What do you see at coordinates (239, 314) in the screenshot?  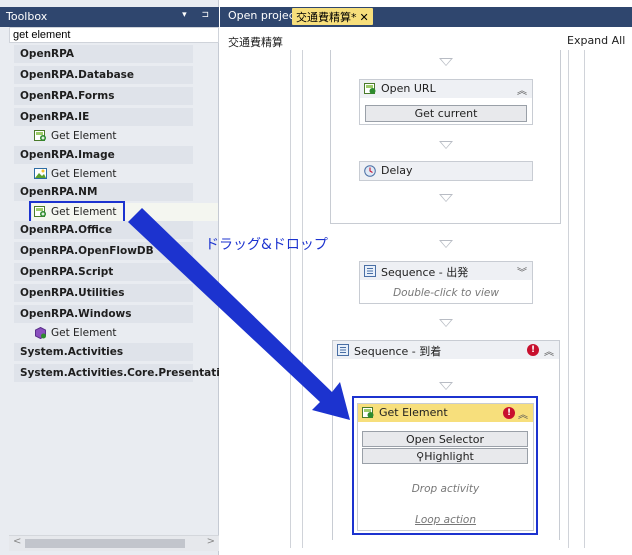 I see `drag-arrow` at bounding box center [239, 314].